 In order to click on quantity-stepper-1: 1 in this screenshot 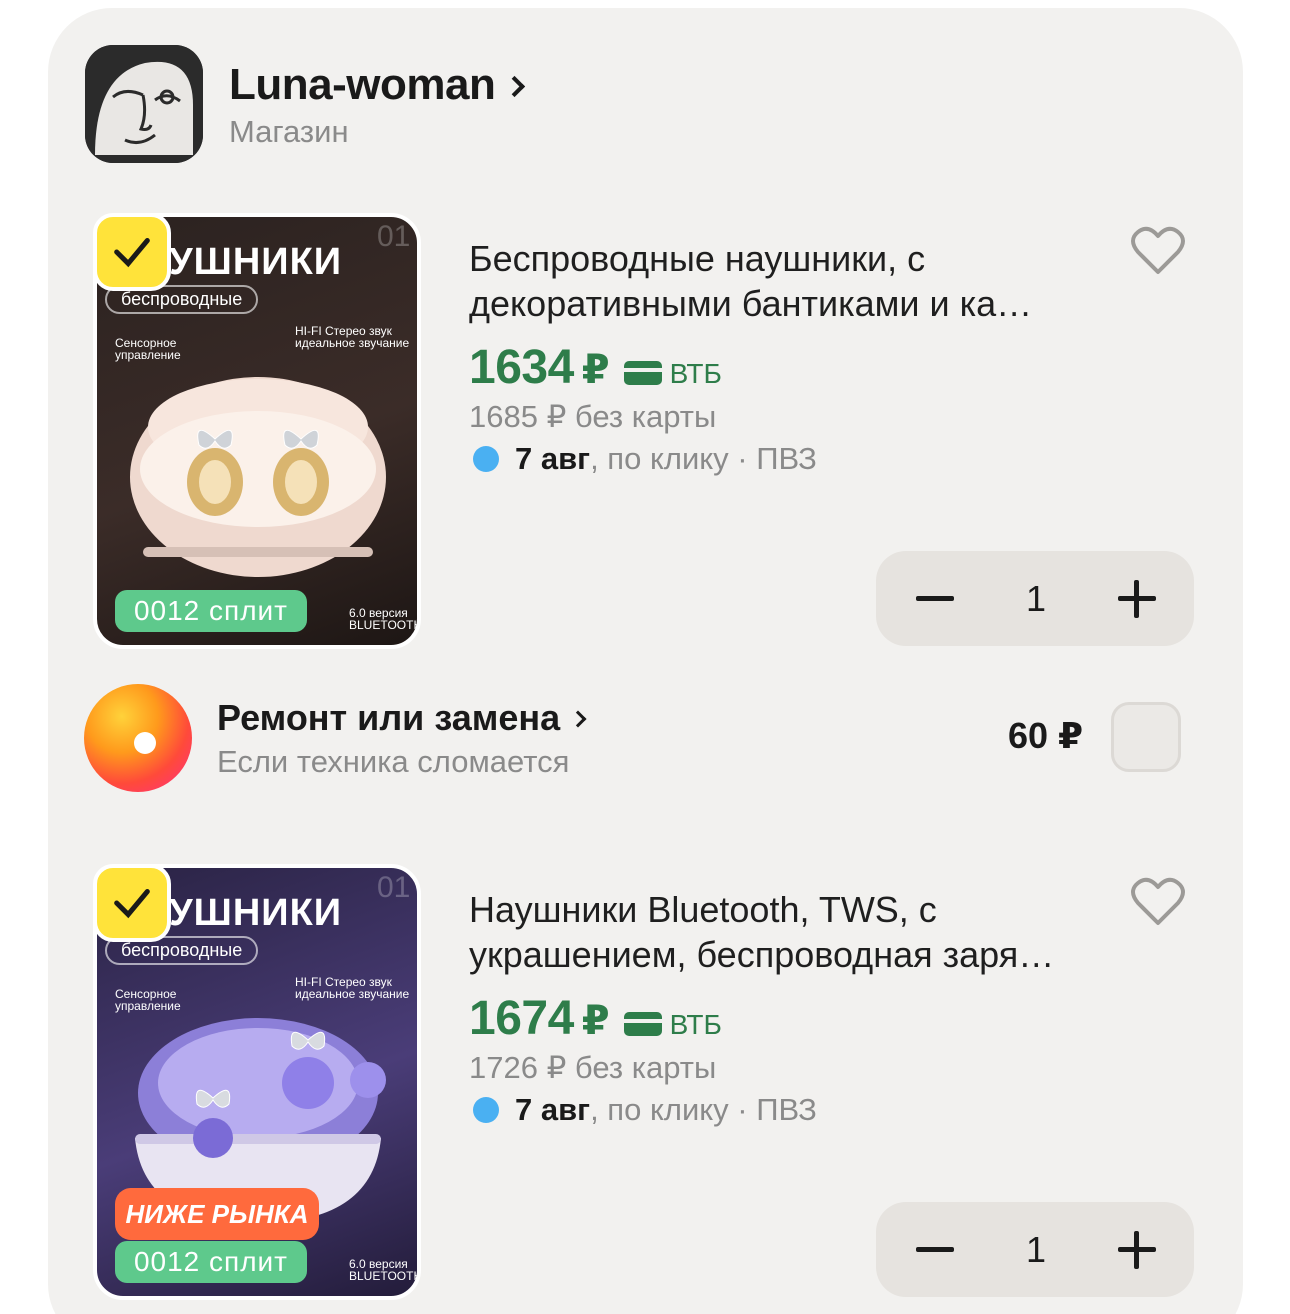, I will do `click(1035, 598)`.